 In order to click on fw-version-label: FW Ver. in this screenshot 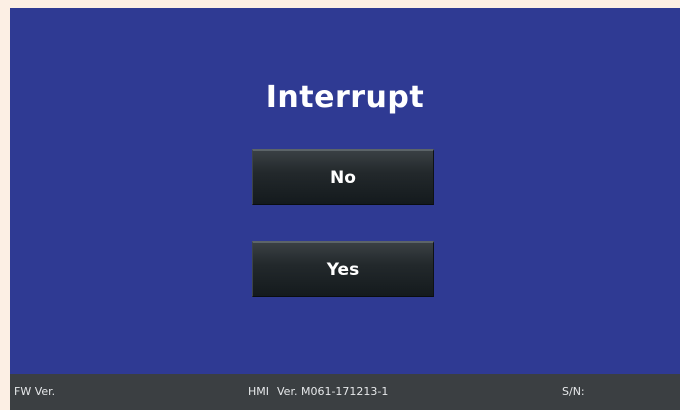, I will do `click(35, 391)`.